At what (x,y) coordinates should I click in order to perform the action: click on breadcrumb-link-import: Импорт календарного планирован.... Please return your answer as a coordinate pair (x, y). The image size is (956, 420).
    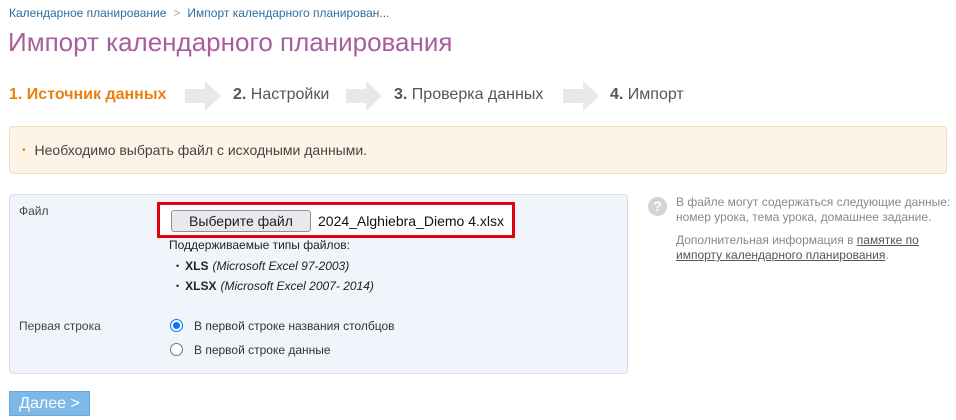
    Looking at the image, I should click on (288, 13).